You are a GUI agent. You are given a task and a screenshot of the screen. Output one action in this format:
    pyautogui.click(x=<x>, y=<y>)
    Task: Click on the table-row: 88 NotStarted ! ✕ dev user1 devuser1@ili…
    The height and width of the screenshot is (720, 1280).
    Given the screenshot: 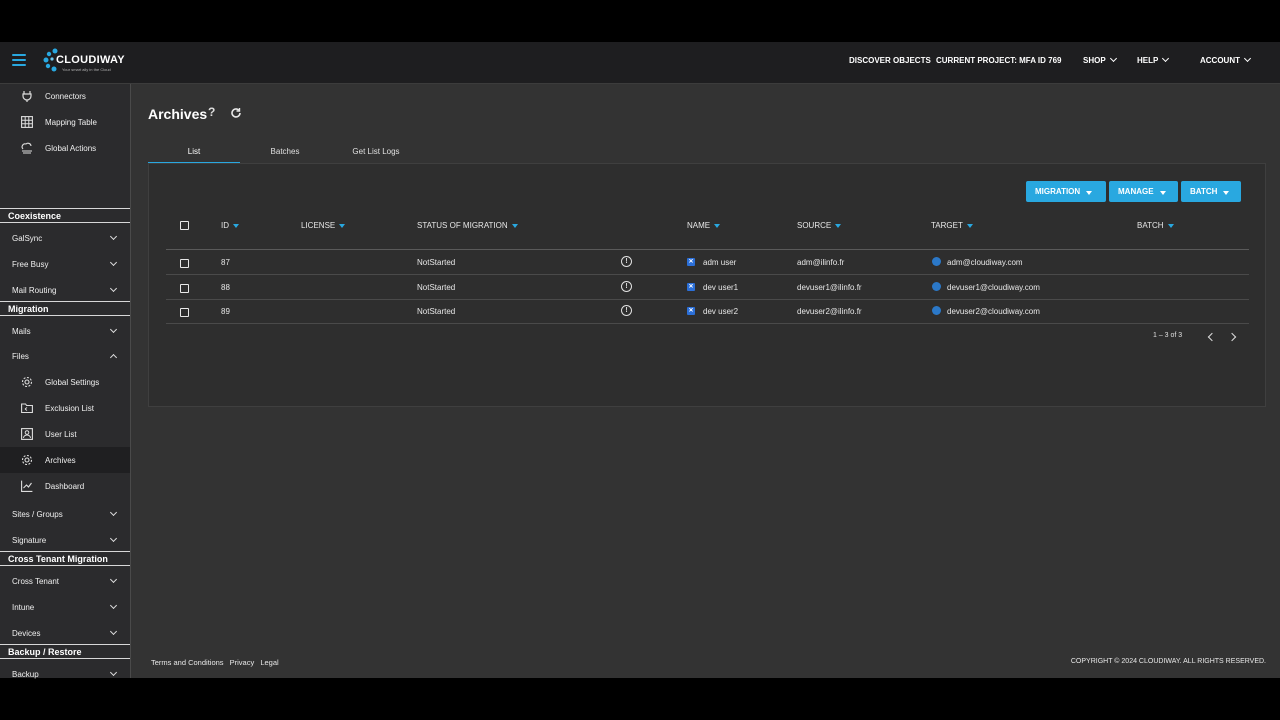 What is the action you would take?
    pyautogui.click(x=707, y=287)
    